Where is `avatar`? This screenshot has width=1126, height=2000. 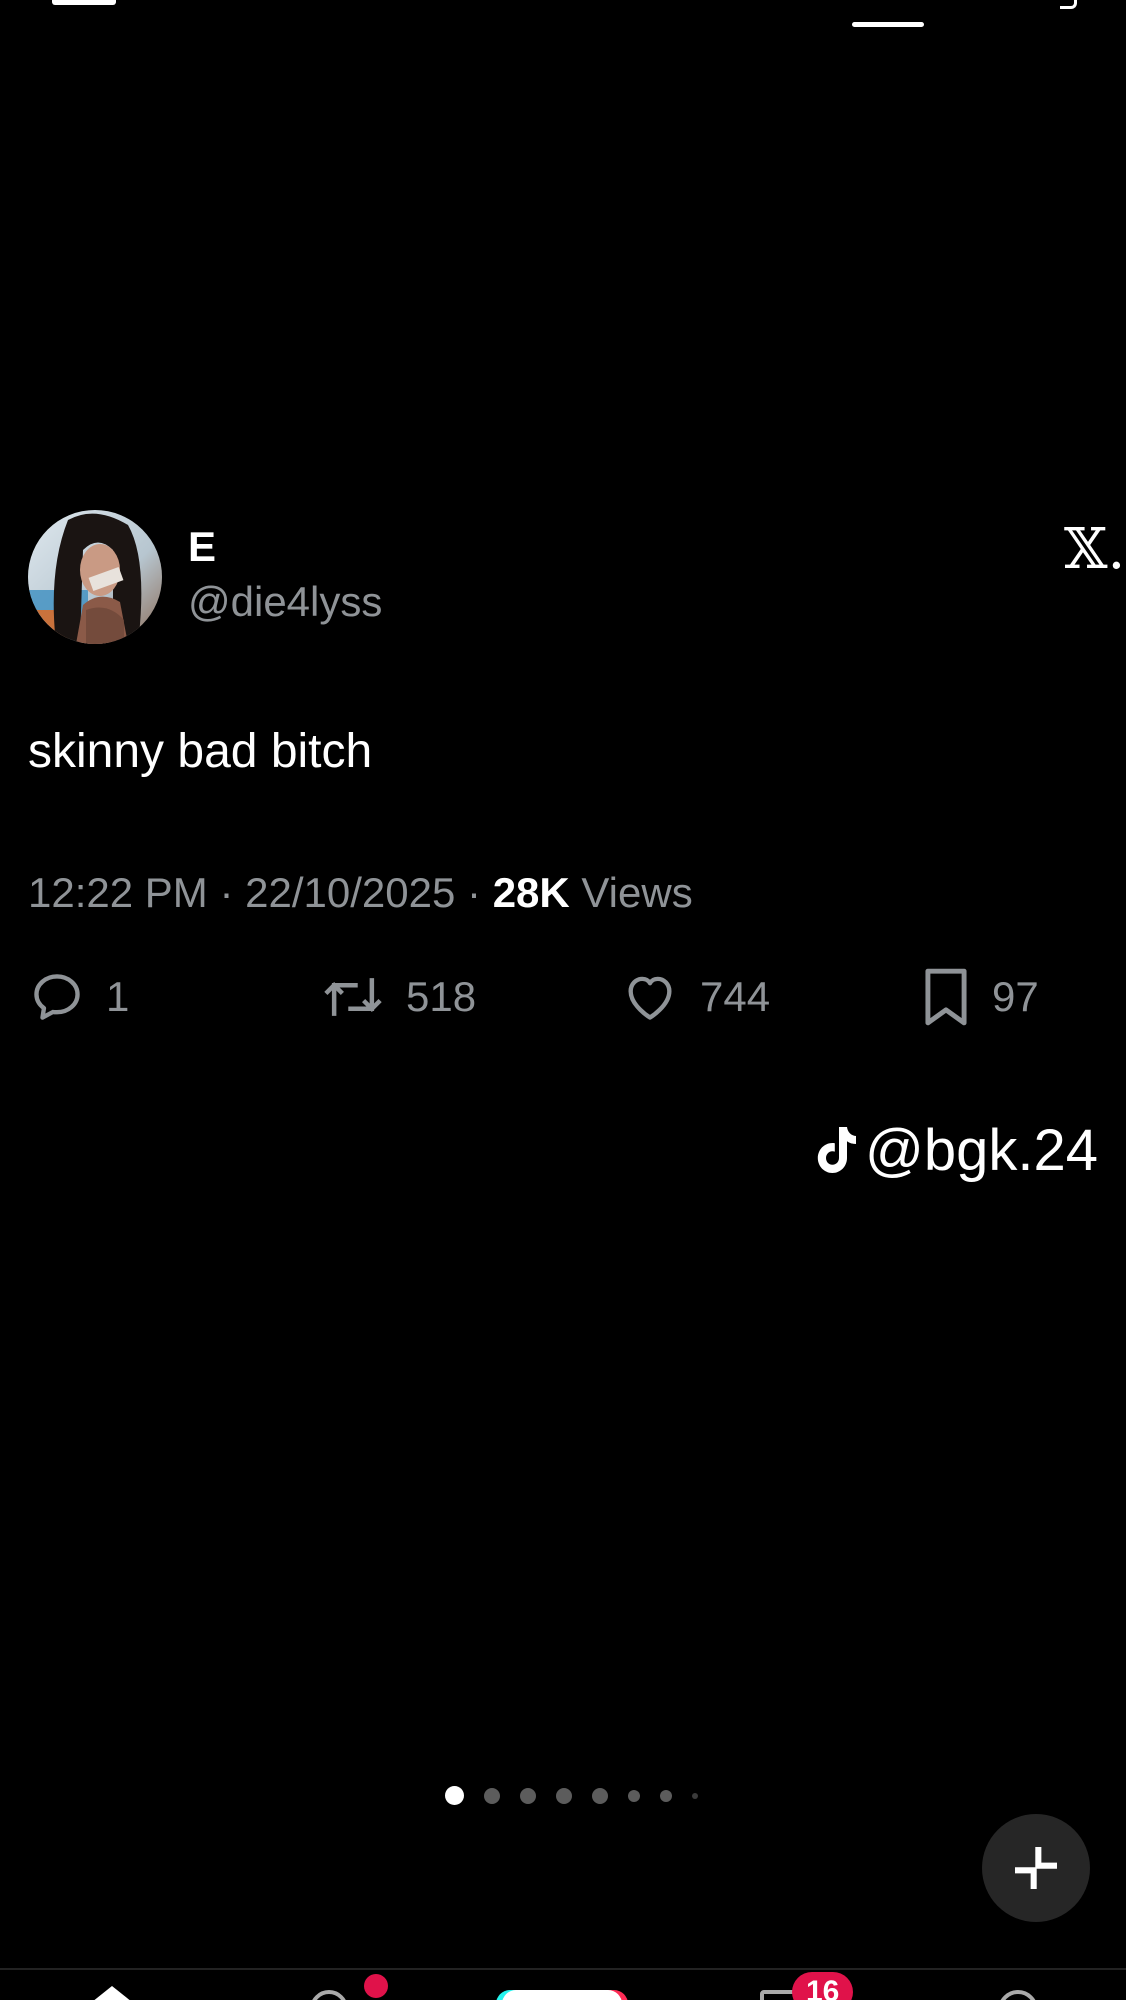
avatar is located at coordinates (95, 577).